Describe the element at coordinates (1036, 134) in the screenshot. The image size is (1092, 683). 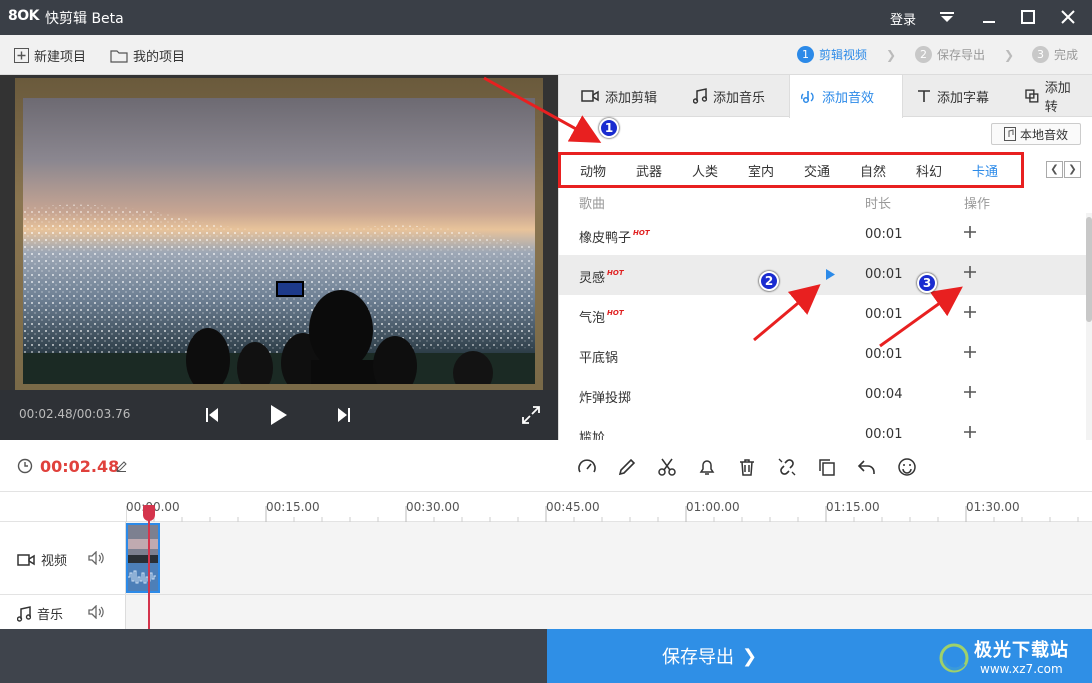
I see `local-sound-button: 本地音效` at that location.